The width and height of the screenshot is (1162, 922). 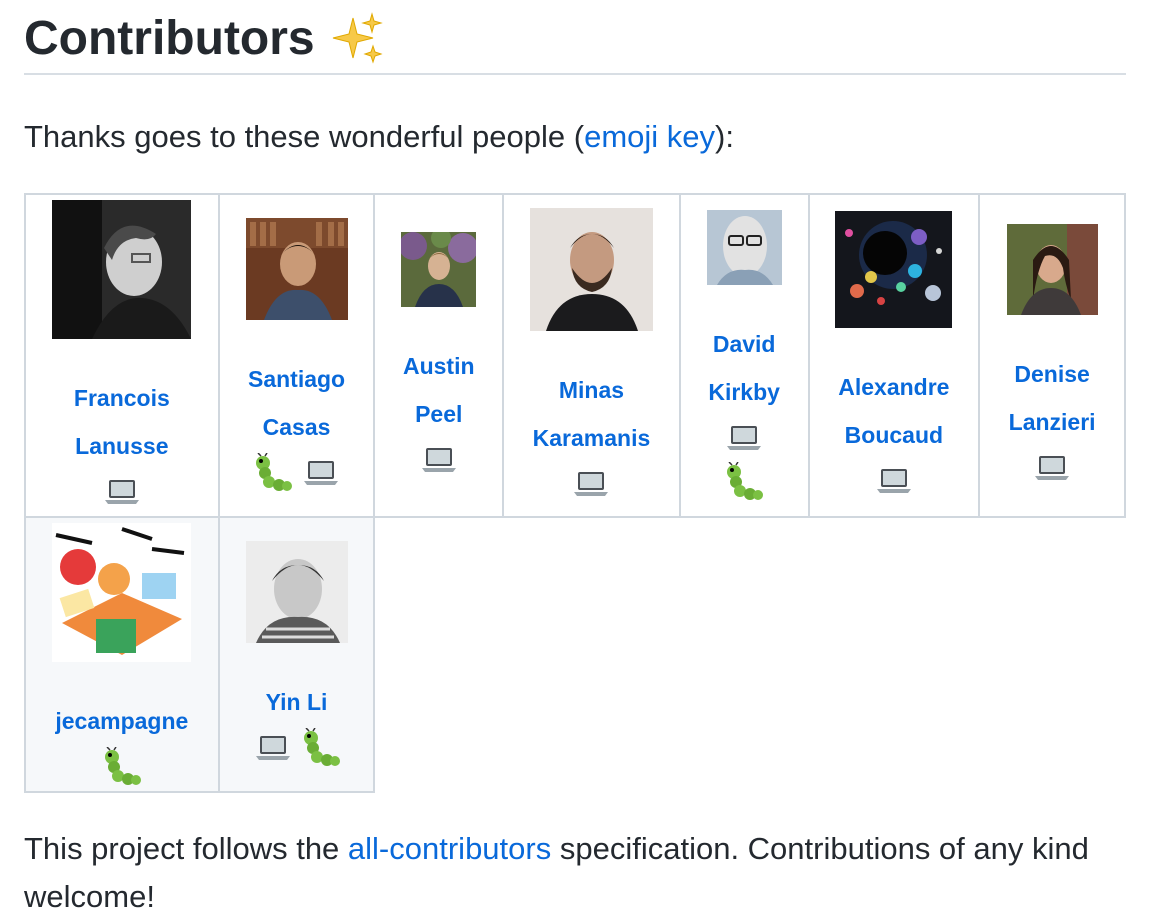 I want to click on contributor-cell: David Kirkby, so click(x=744, y=355).